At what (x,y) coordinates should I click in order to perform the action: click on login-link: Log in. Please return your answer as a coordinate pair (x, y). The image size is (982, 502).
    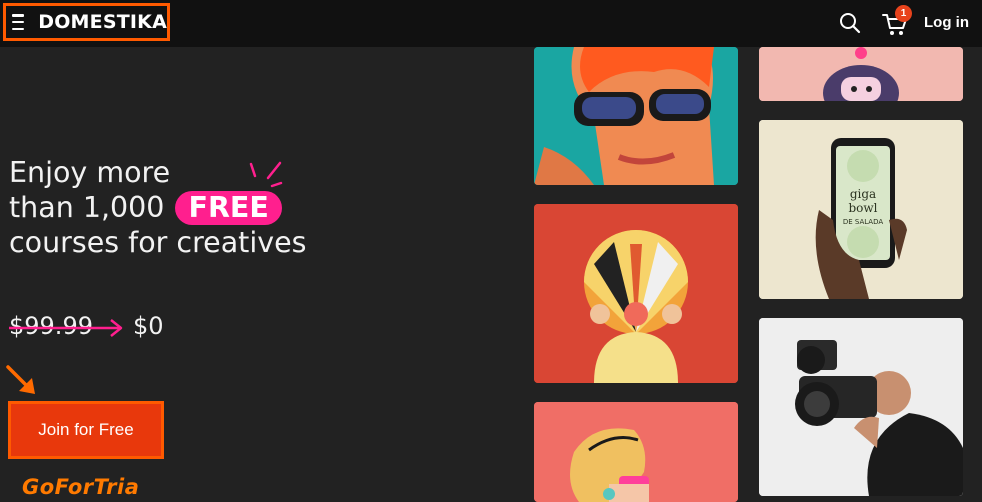
    Looking at the image, I should click on (946, 22).